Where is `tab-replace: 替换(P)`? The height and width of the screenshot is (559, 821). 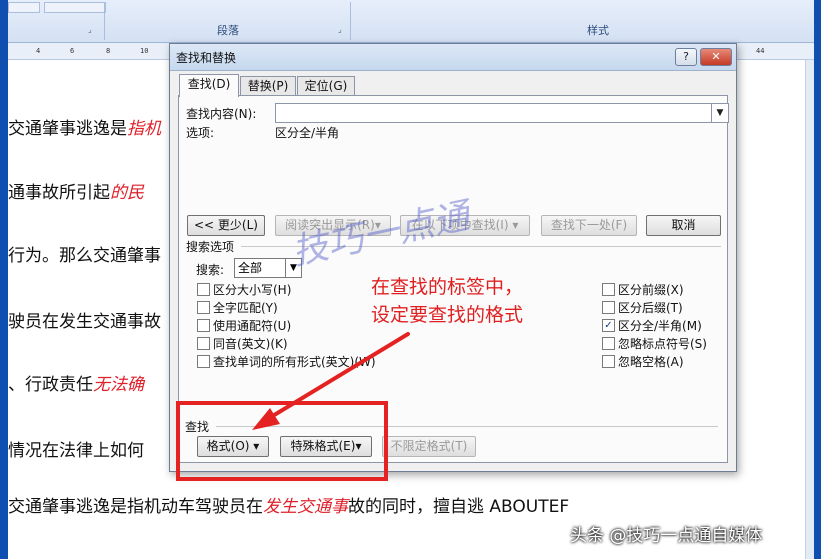
tab-replace: 替换(P) is located at coordinates (268, 86).